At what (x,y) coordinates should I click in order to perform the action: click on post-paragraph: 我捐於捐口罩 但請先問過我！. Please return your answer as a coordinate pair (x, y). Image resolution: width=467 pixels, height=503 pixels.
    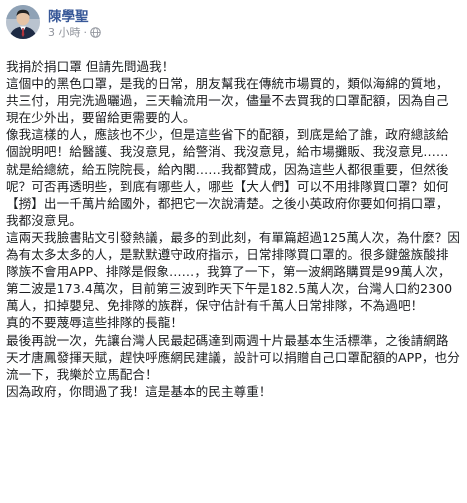
    Looking at the image, I should click on (90, 66).